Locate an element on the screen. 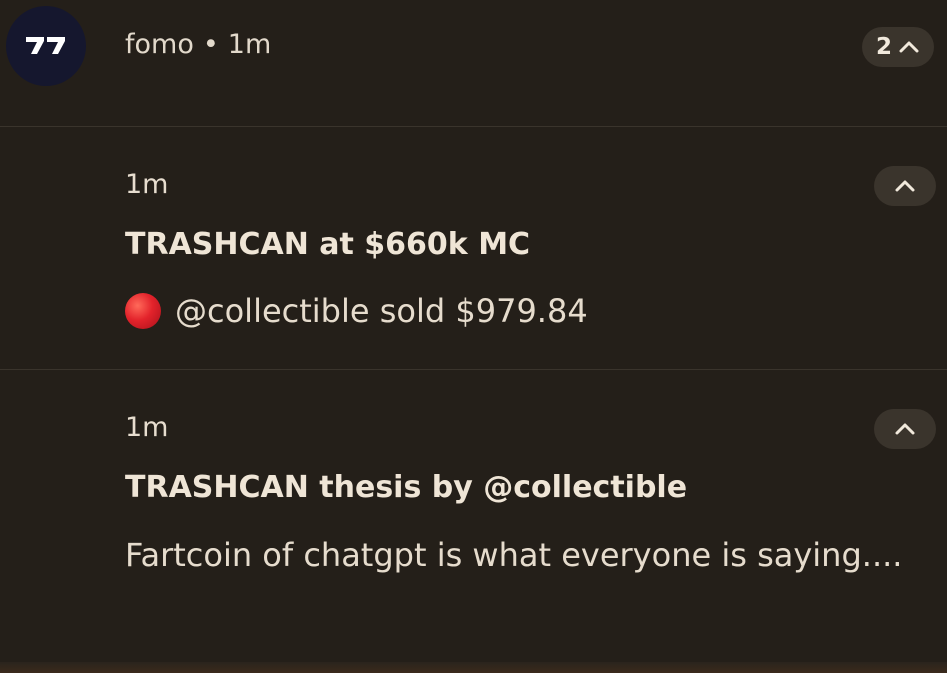 This screenshot has height=673, width=947. notification-body: @collectible sold $979.84 is located at coordinates (515, 311).